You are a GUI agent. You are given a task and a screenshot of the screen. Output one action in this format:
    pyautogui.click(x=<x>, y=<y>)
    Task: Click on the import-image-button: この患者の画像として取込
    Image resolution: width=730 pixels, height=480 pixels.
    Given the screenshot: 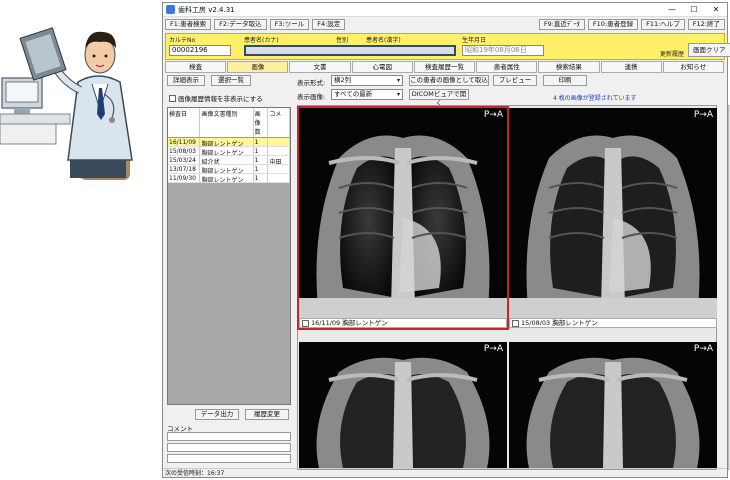 What is the action you would take?
    pyautogui.click(x=449, y=80)
    